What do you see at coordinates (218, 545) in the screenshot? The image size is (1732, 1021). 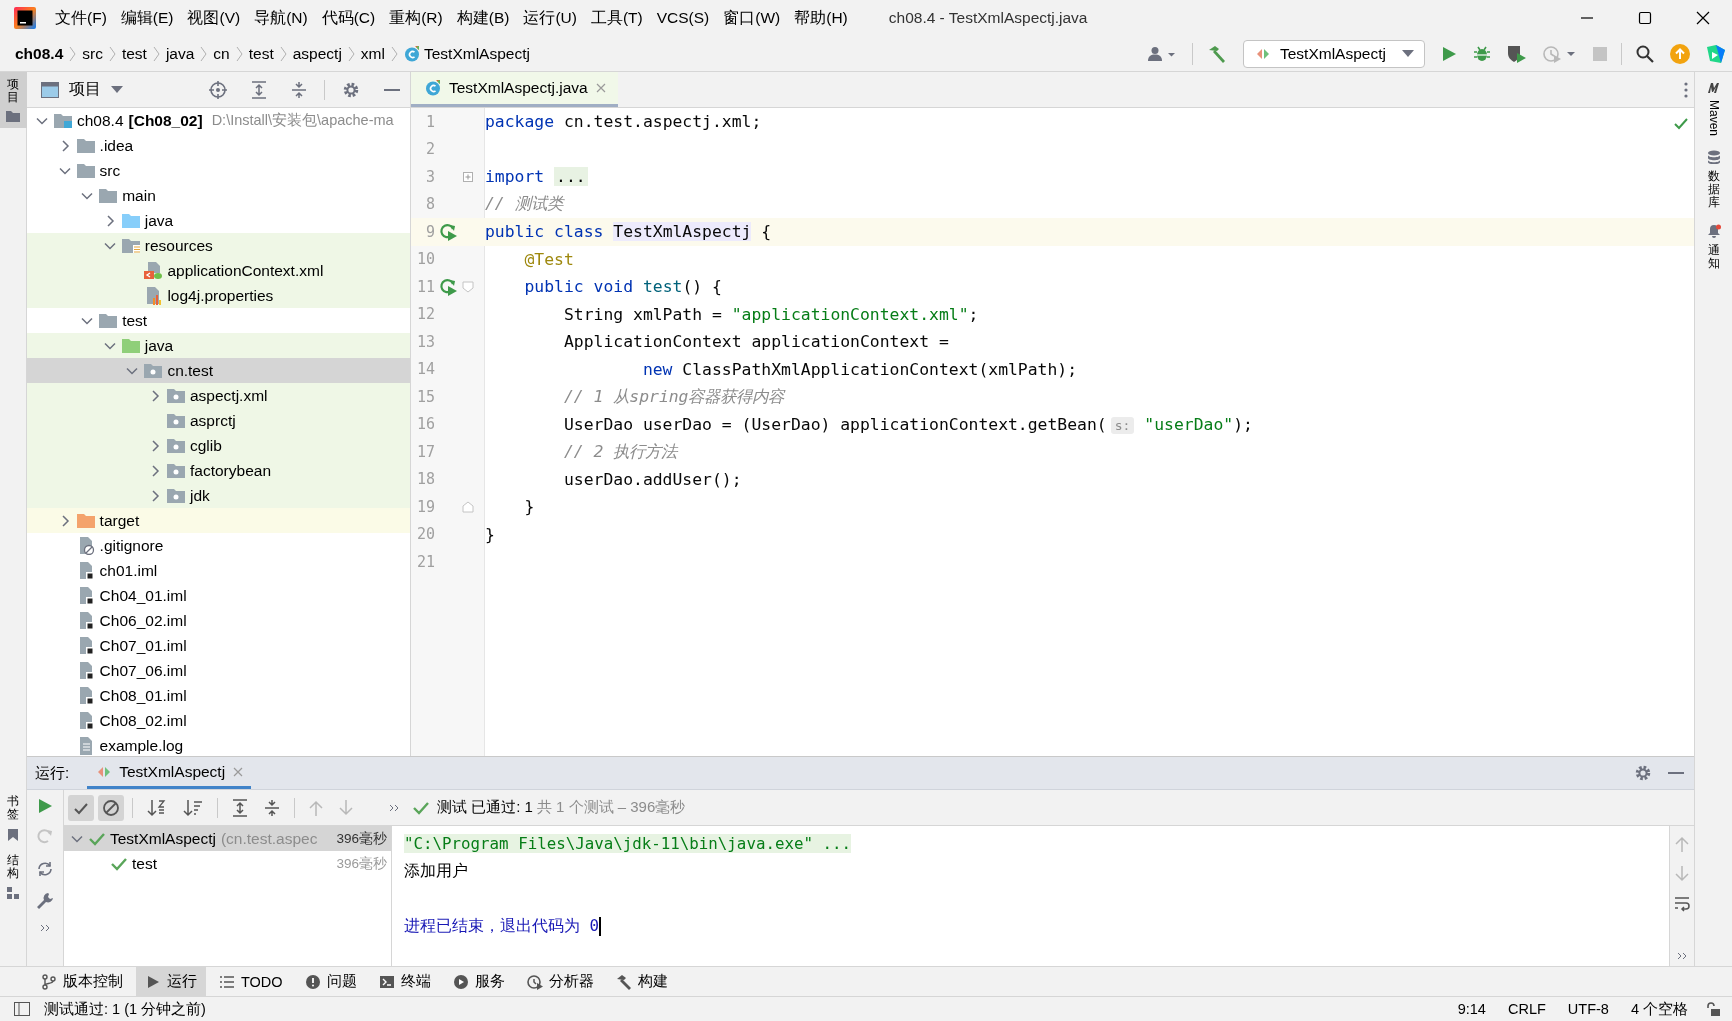 I see `tree-item: .gitignore` at bounding box center [218, 545].